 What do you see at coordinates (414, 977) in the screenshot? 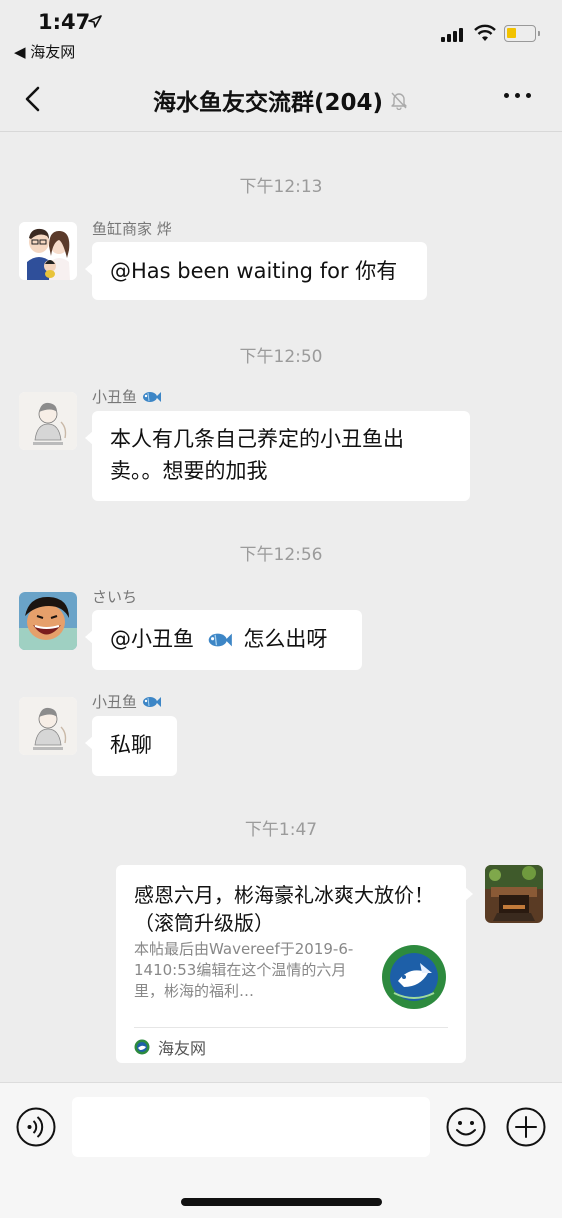
I see `link-card-thumbnail` at bounding box center [414, 977].